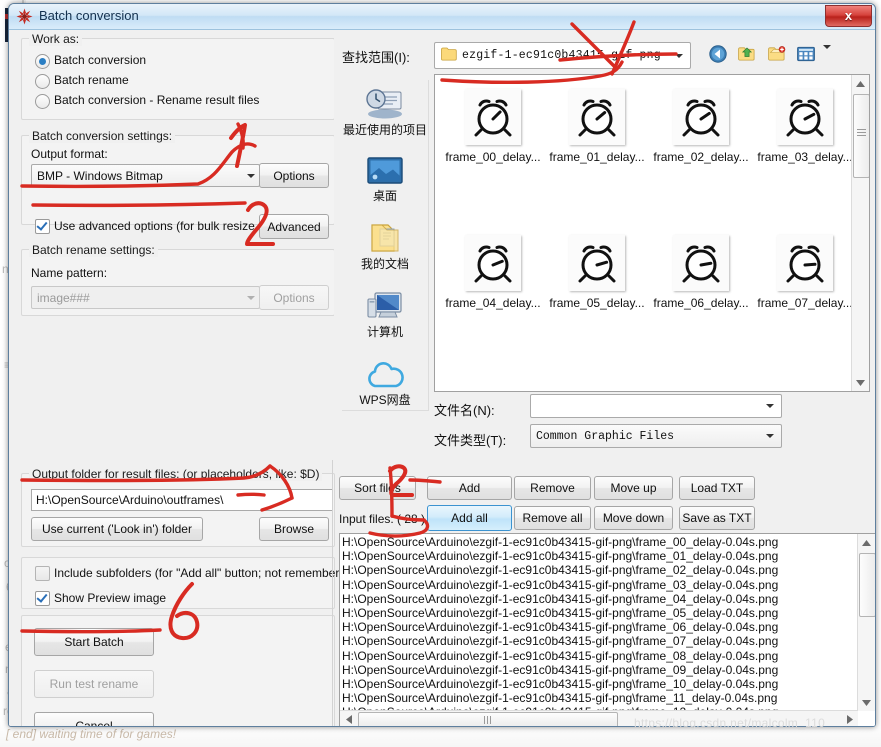 The image size is (881, 747). What do you see at coordinates (717, 518) in the screenshot?
I see `save-as-txt-button: Save as TXT` at bounding box center [717, 518].